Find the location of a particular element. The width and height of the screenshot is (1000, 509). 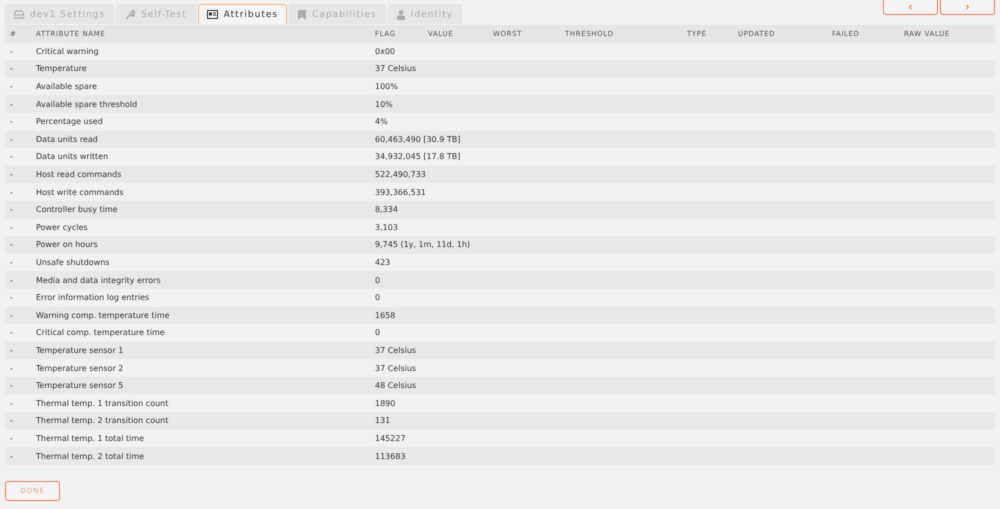

table-cell-text: Thermal temp. 1 total time is located at coordinates (91, 438).